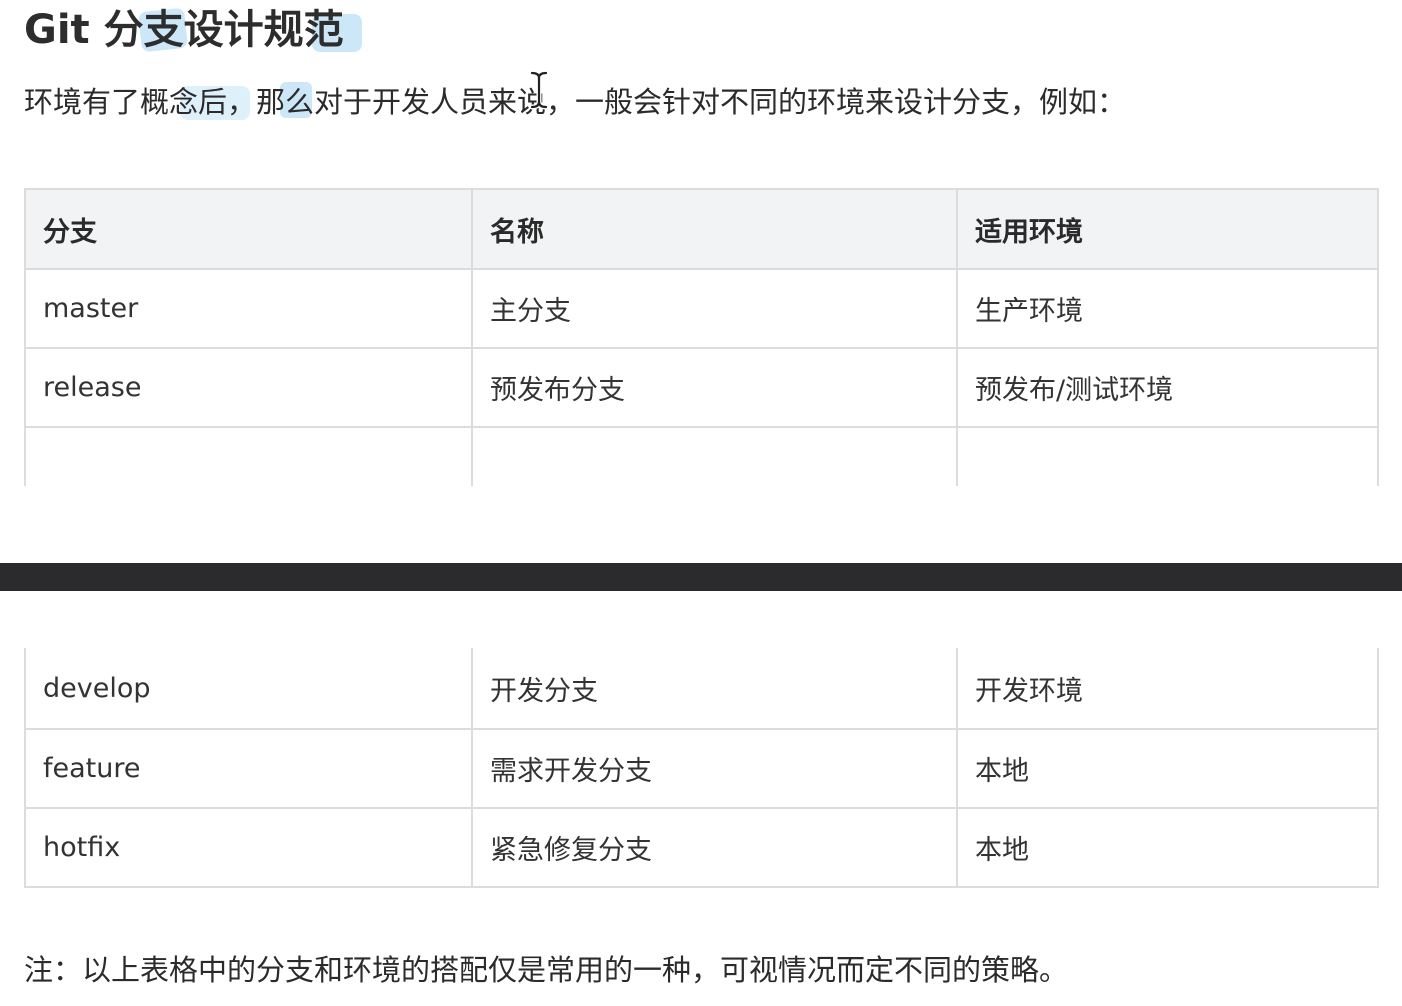 The height and width of the screenshot is (1006, 1402). Describe the element at coordinates (701, 577) in the screenshot. I see `screenshot-divider` at that location.